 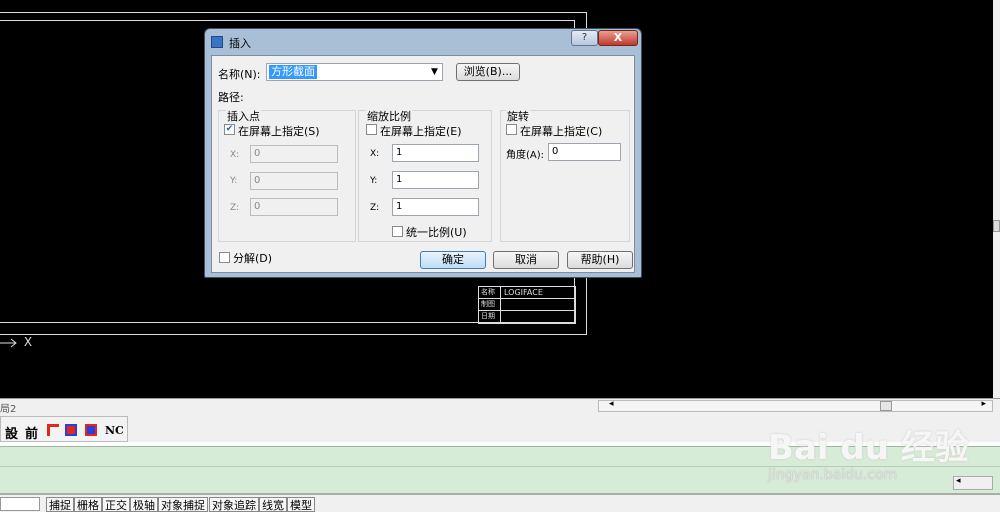 I want to click on command-scrollbar: ◂, so click(x=973, y=483).